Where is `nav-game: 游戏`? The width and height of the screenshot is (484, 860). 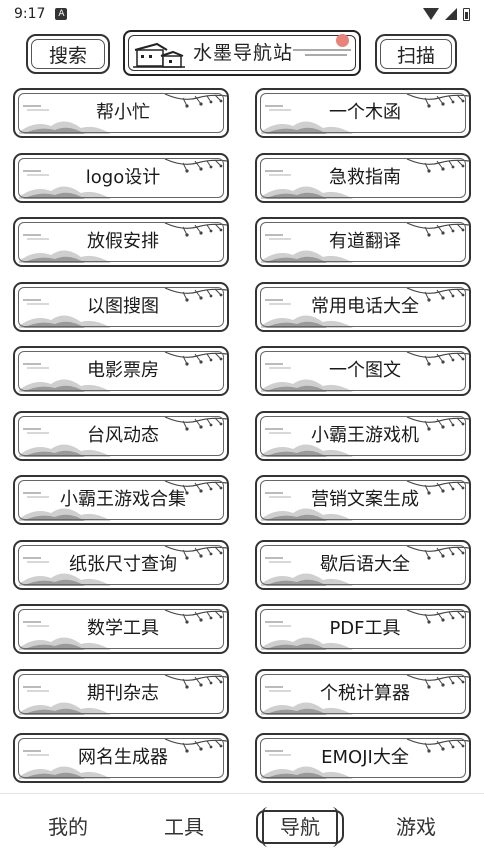 nav-game: 游戏 is located at coordinates (416, 827).